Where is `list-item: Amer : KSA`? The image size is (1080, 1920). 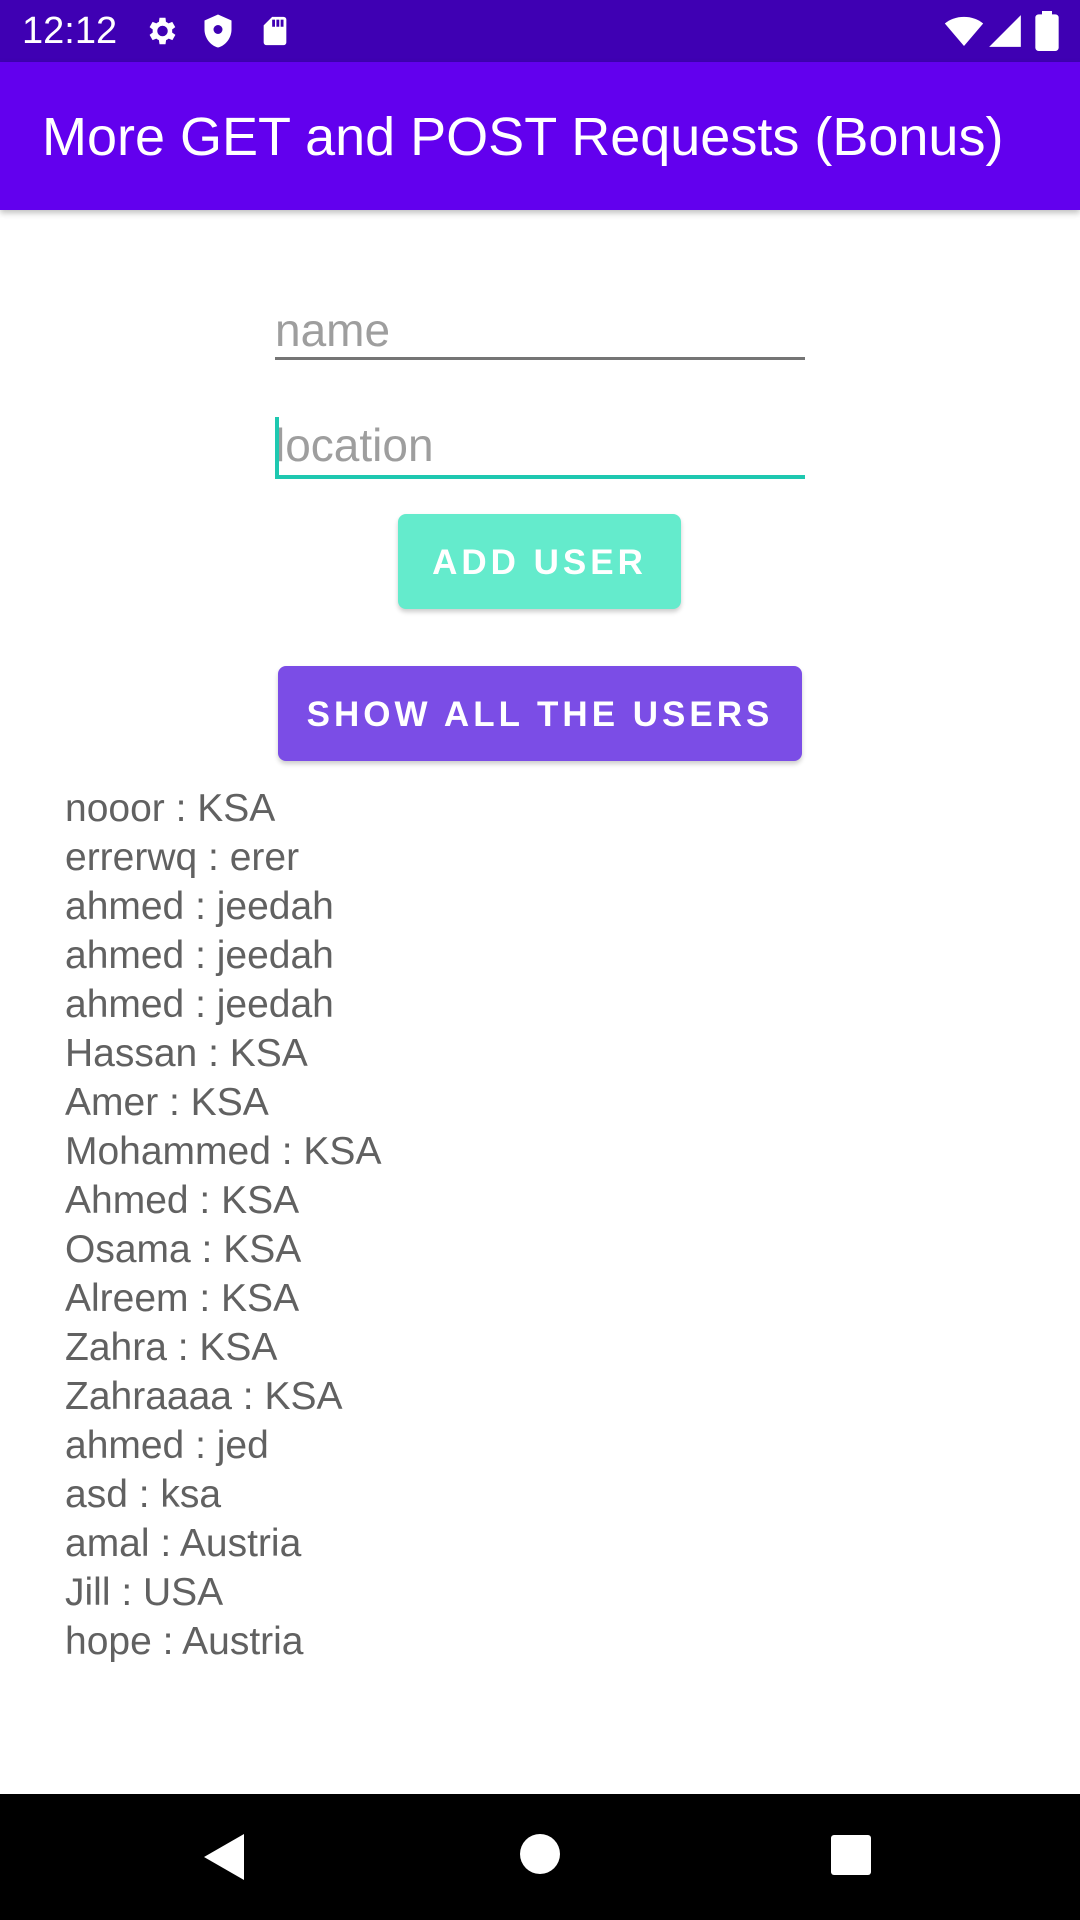
list-item: Amer : KSA is located at coordinates (167, 1102).